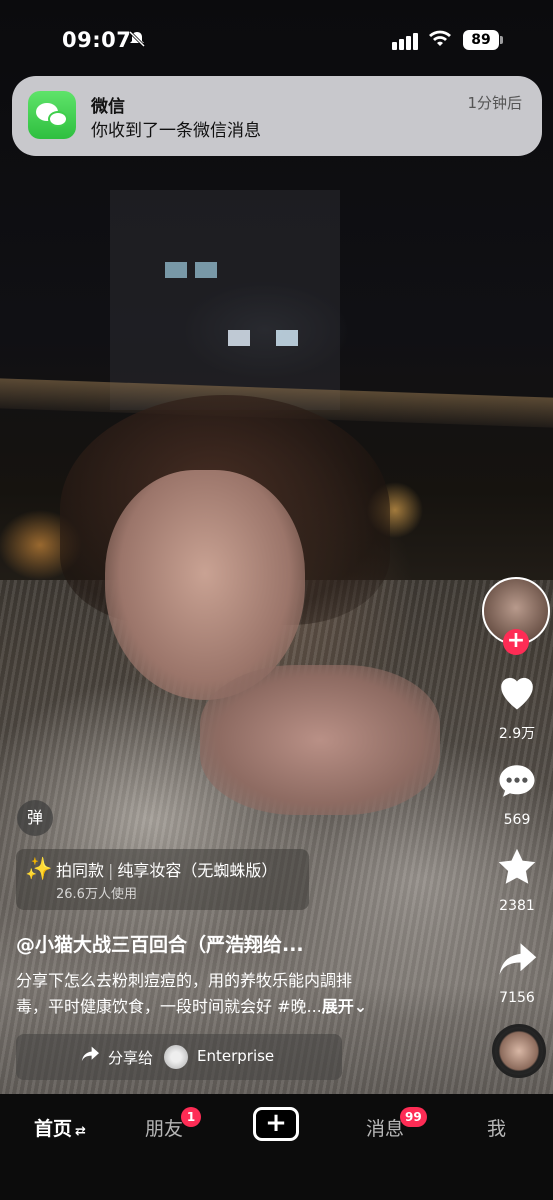  I want to click on star-icon, so click(517, 871).